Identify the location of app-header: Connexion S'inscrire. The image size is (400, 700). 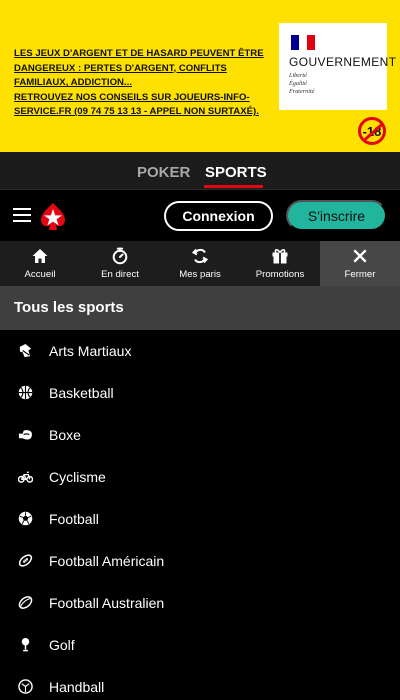
(200, 215).